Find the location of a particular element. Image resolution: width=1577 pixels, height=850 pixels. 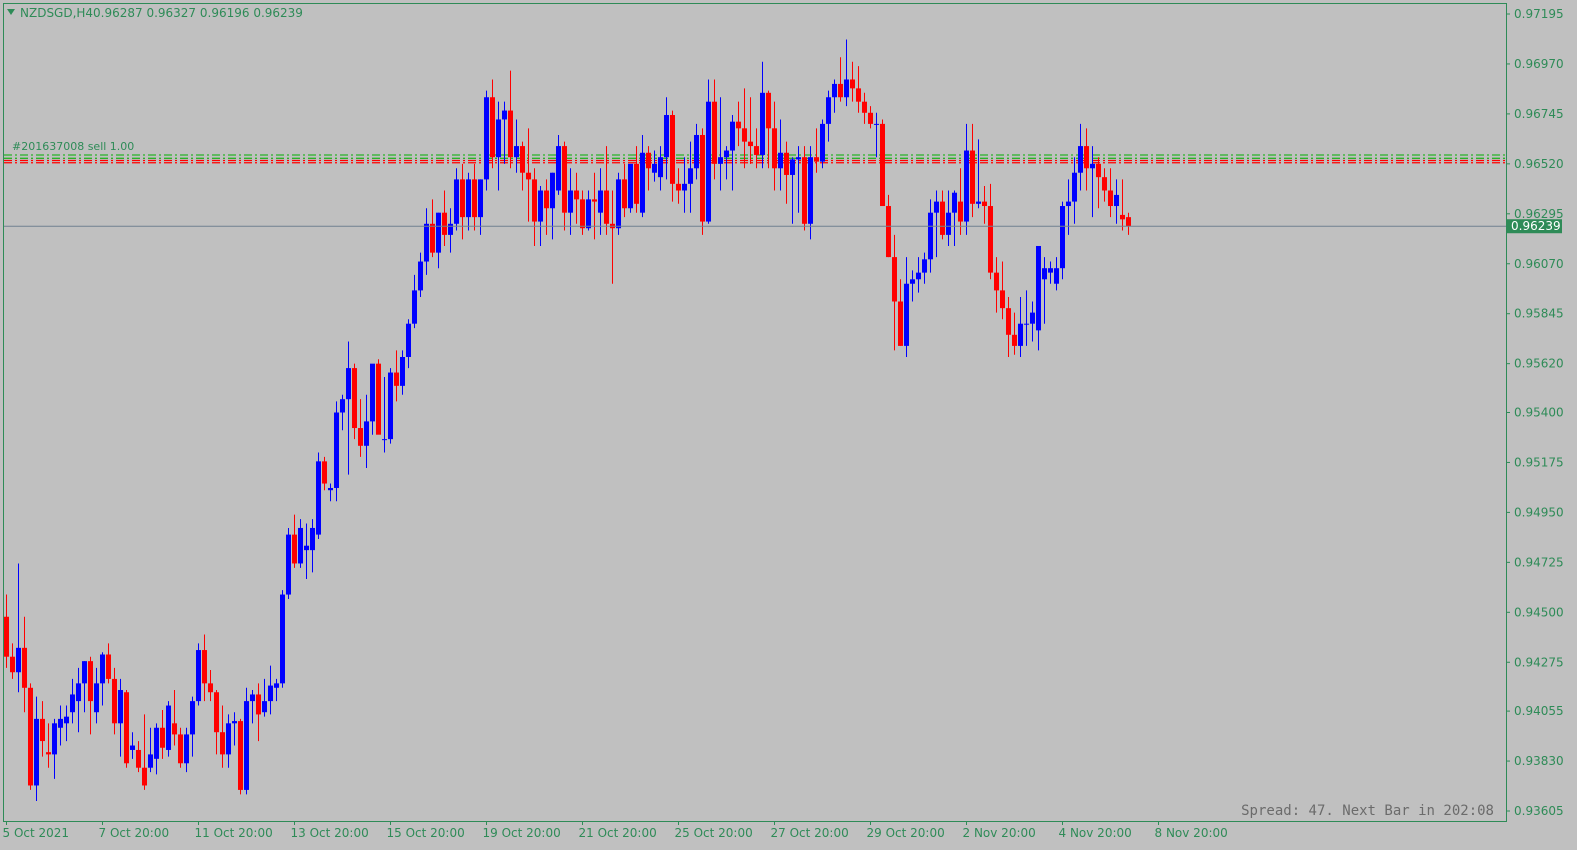

x-tick-label: 5 Oct 2021 is located at coordinates (36, 833).